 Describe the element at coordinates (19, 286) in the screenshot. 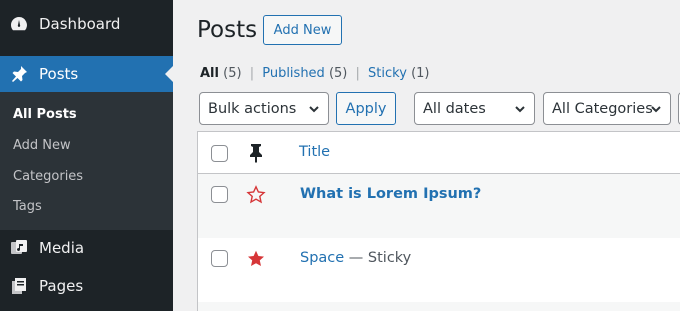

I see `pages-icon` at that location.